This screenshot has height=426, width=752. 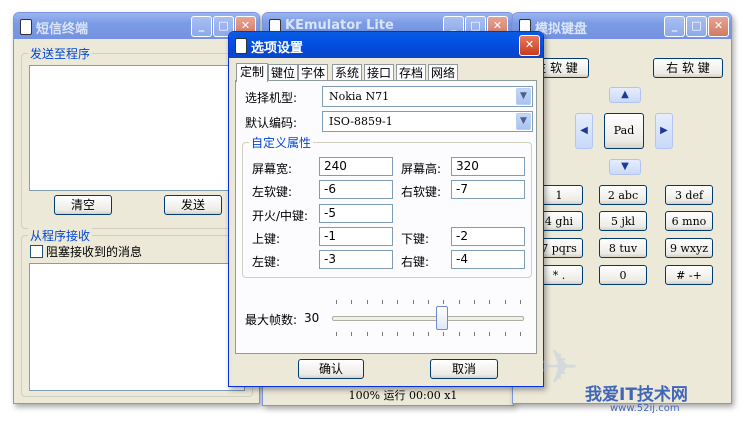 What do you see at coordinates (379, 72) in the screenshot?
I see `tab-interface: 接口` at bounding box center [379, 72].